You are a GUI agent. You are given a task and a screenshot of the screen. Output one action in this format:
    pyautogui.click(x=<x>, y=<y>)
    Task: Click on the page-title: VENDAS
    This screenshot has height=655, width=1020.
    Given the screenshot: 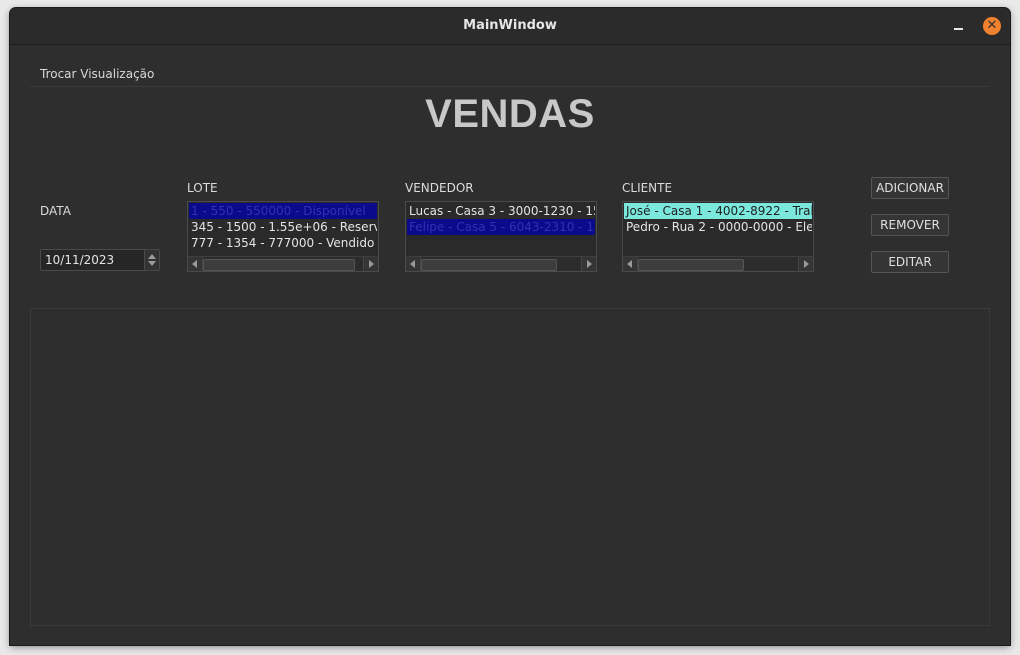 What is the action you would take?
    pyautogui.click(x=510, y=114)
    